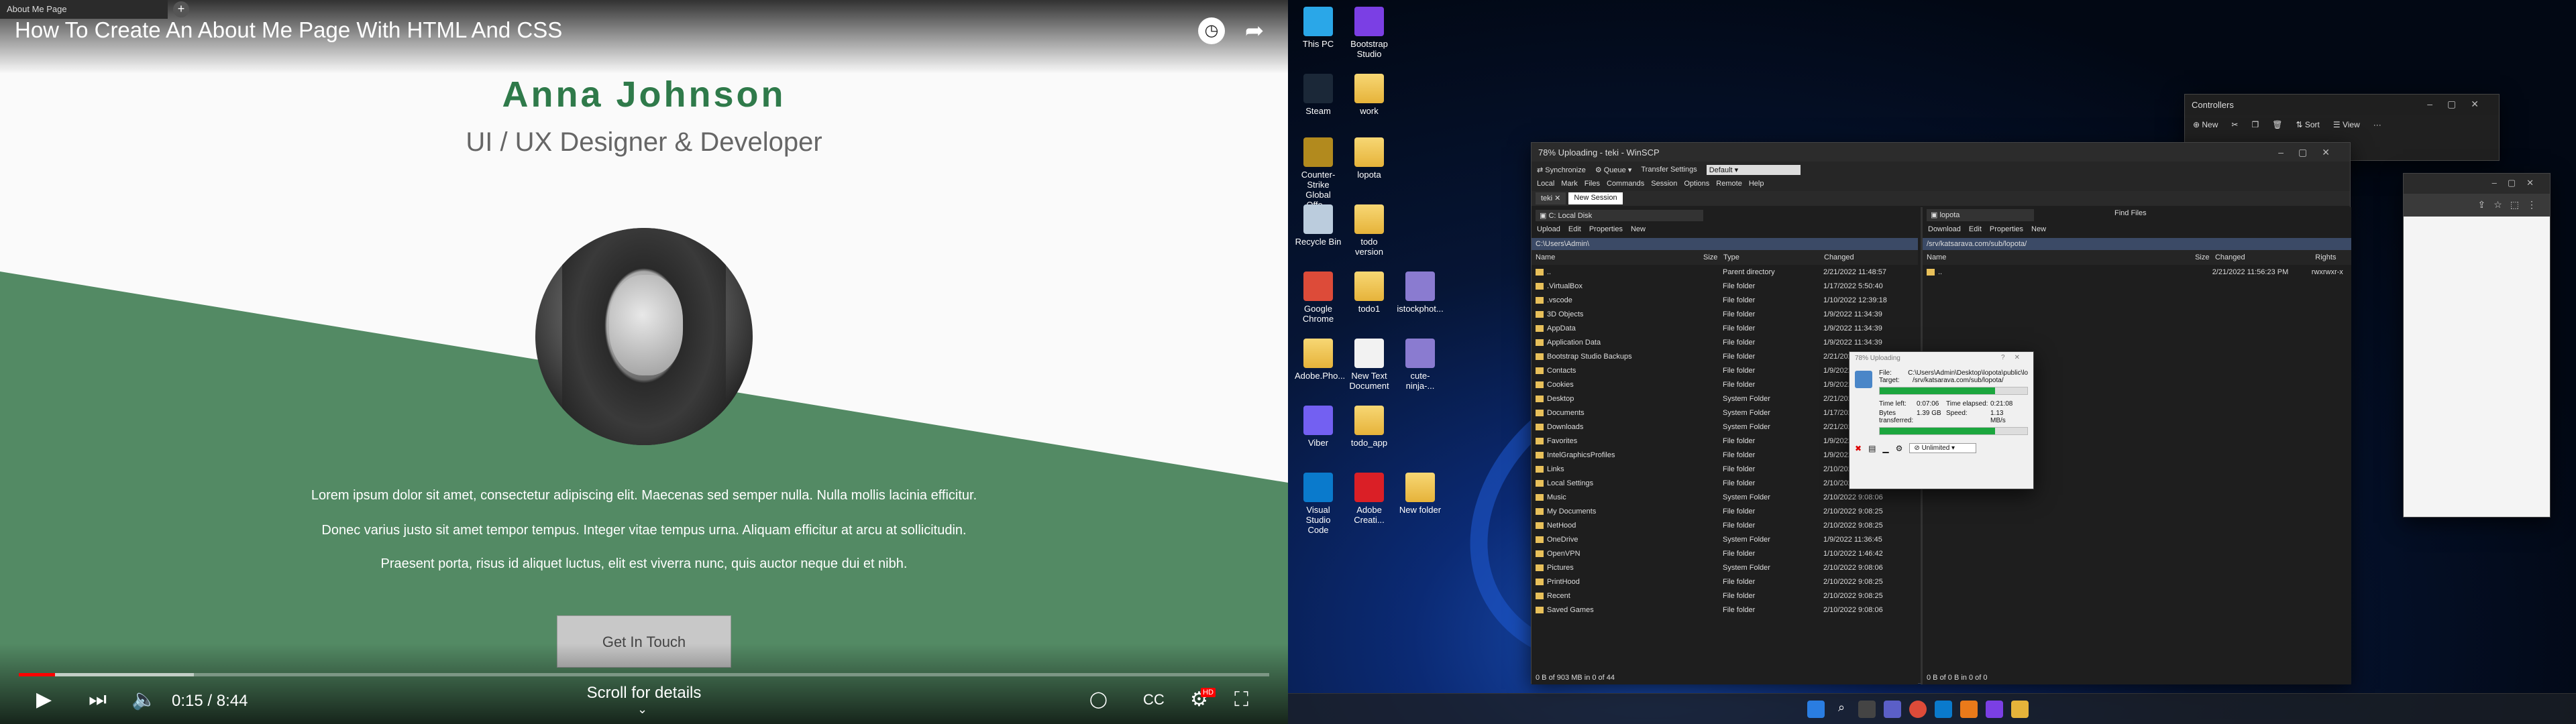 The height and width of the screenshot is (724, 2576). What do you see at coordinates (1872, 448) in the screenshot?
I see `background-icon: ▤` at bounding box center [1872, 448].